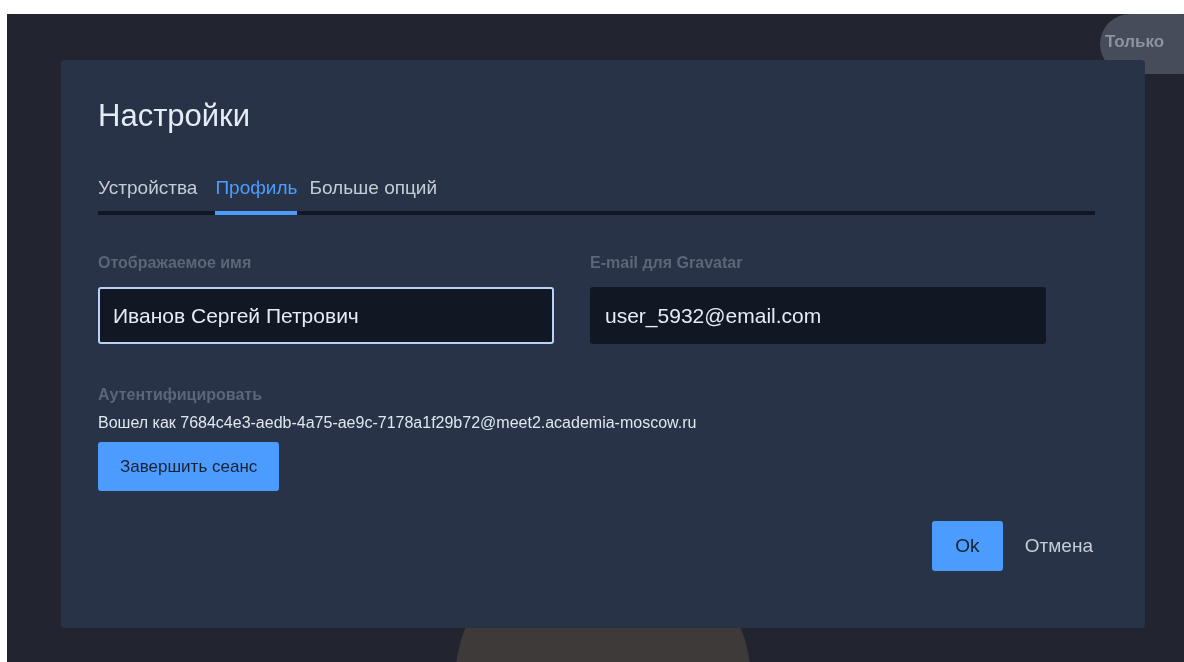 This screenshot has height=662, width=1184. I want to click on dialog-title: Настройки, so click(174, 116).